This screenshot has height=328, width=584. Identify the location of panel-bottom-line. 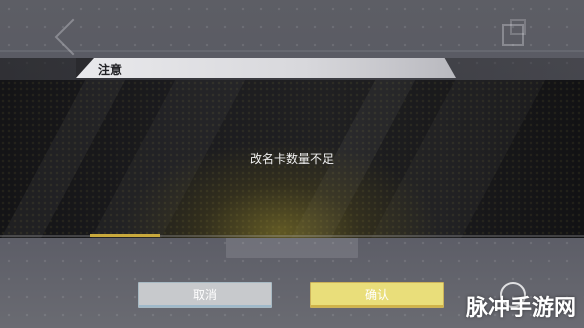
(292, 236).